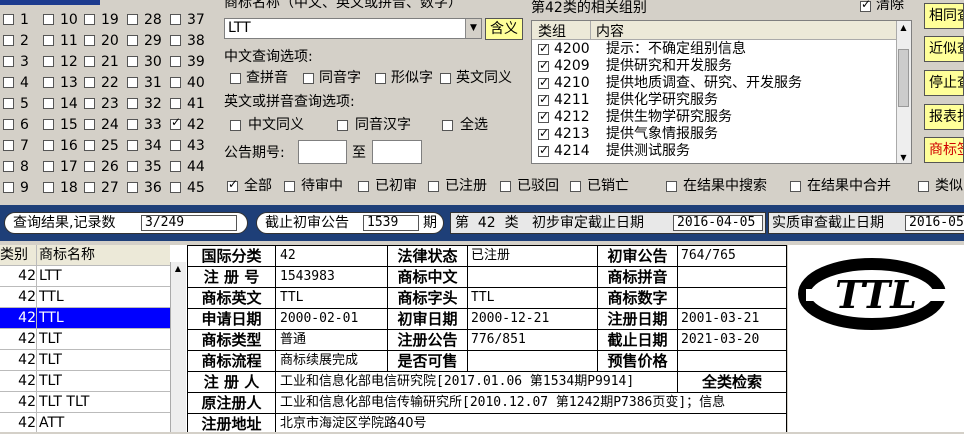 This screenshot has width=964, height=434. Describe the element at coordinates (397, 152) in the screenshot. I see `issue-to-input` at that location.